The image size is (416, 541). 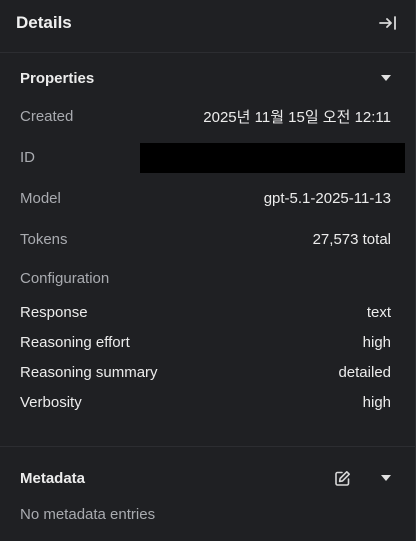 I want to click on edit-icon, so click(x=342, y=478).